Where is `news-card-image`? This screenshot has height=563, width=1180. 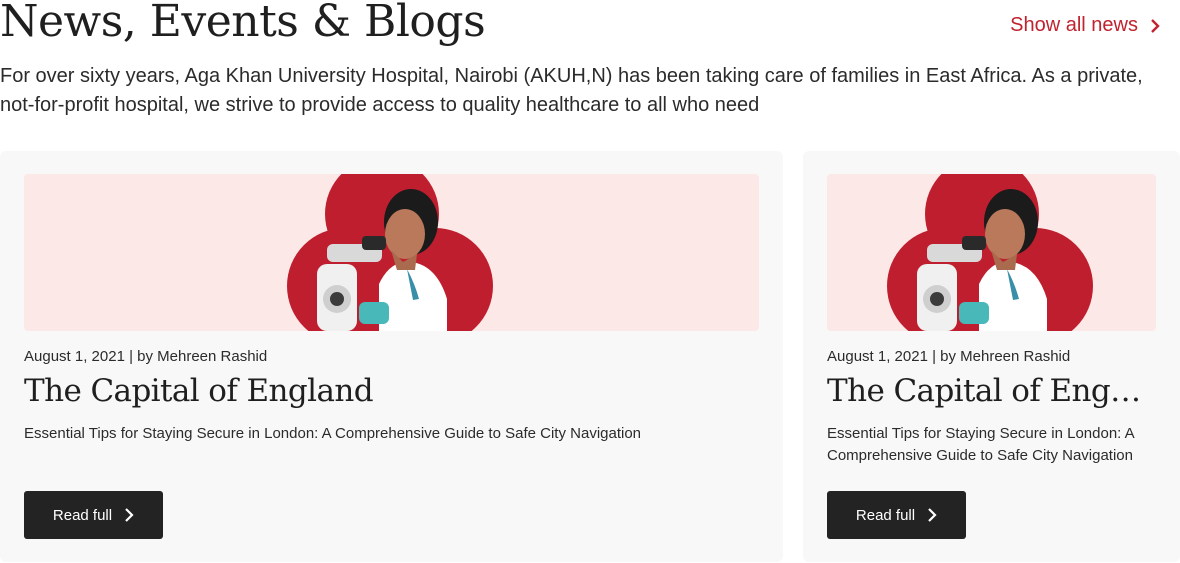 news-card-image is located at coordinates (991, 252).